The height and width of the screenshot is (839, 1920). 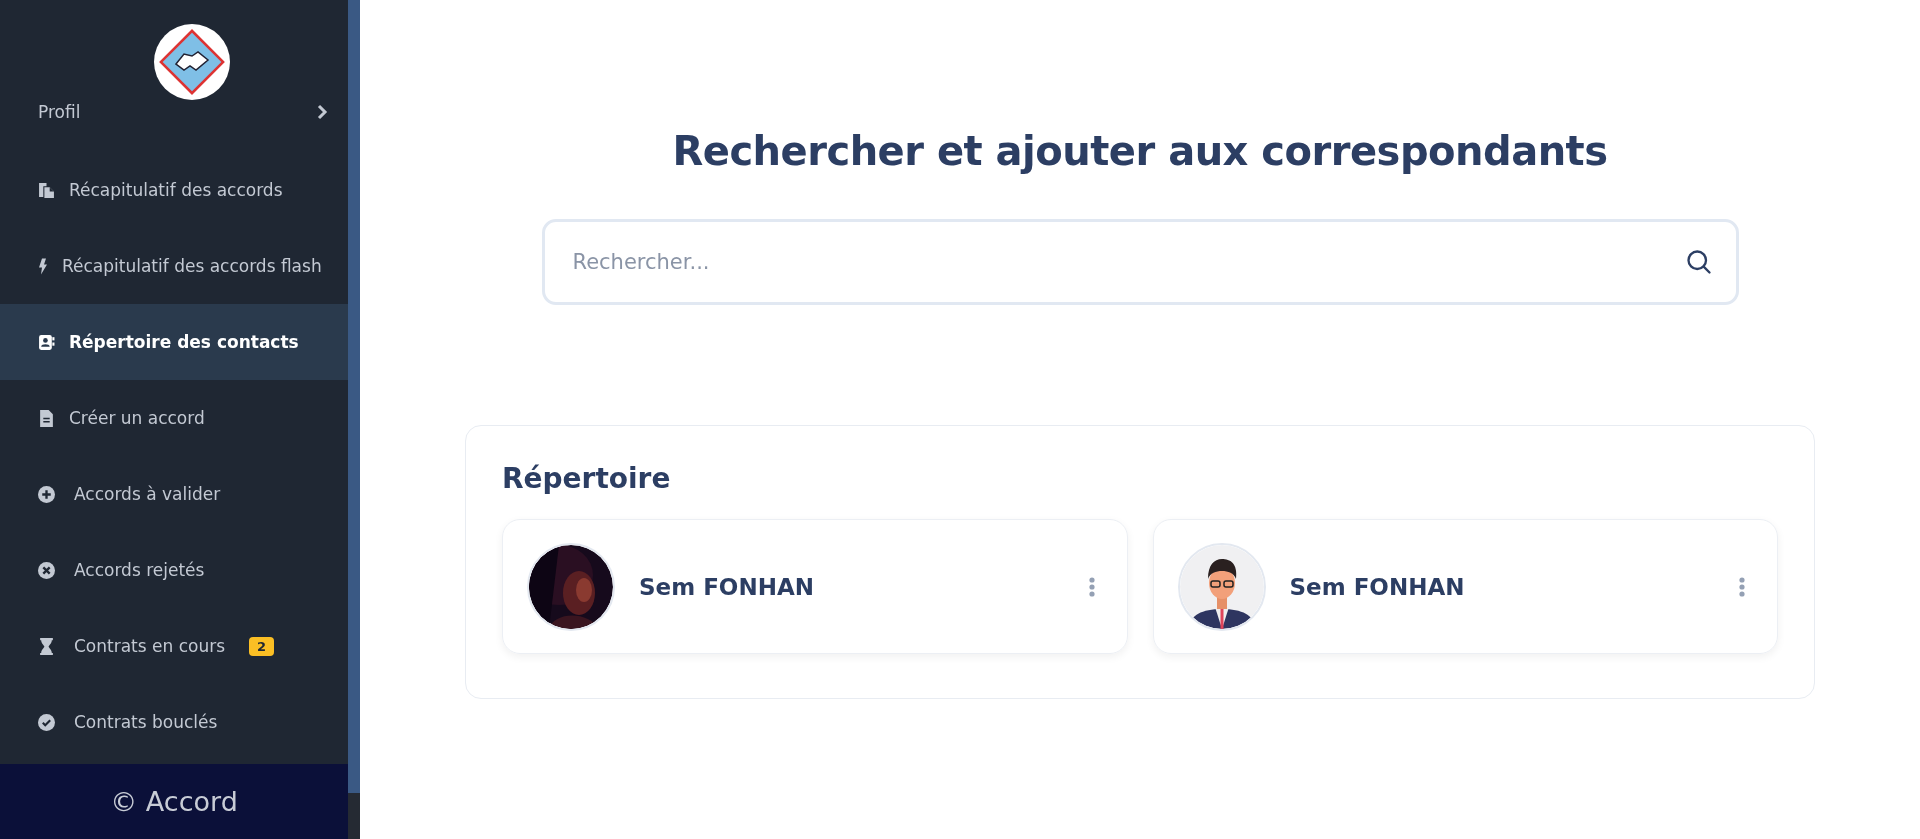 What do you see at coordinates (150, 646) in the screenshot?
I see `sidebar-item-label: Contrats en cours` at bounding box center [150, 646].